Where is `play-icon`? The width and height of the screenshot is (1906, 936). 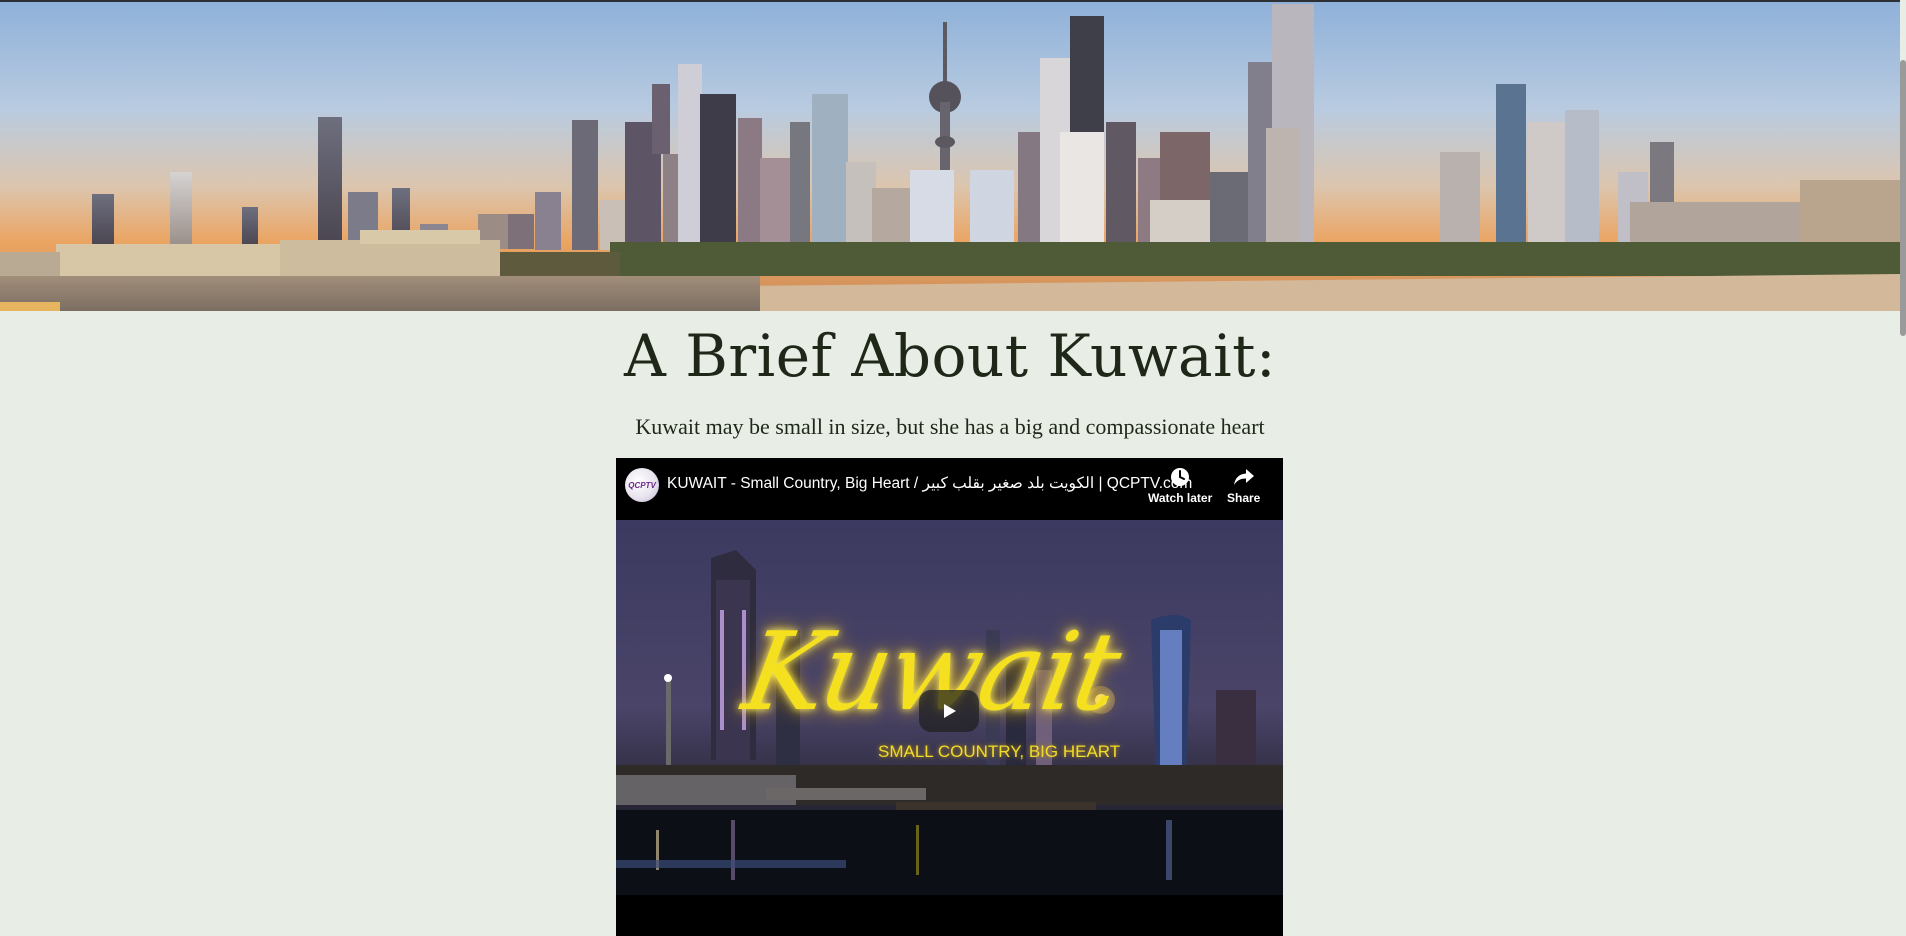 play-icon is located at coordinates (950, 711).